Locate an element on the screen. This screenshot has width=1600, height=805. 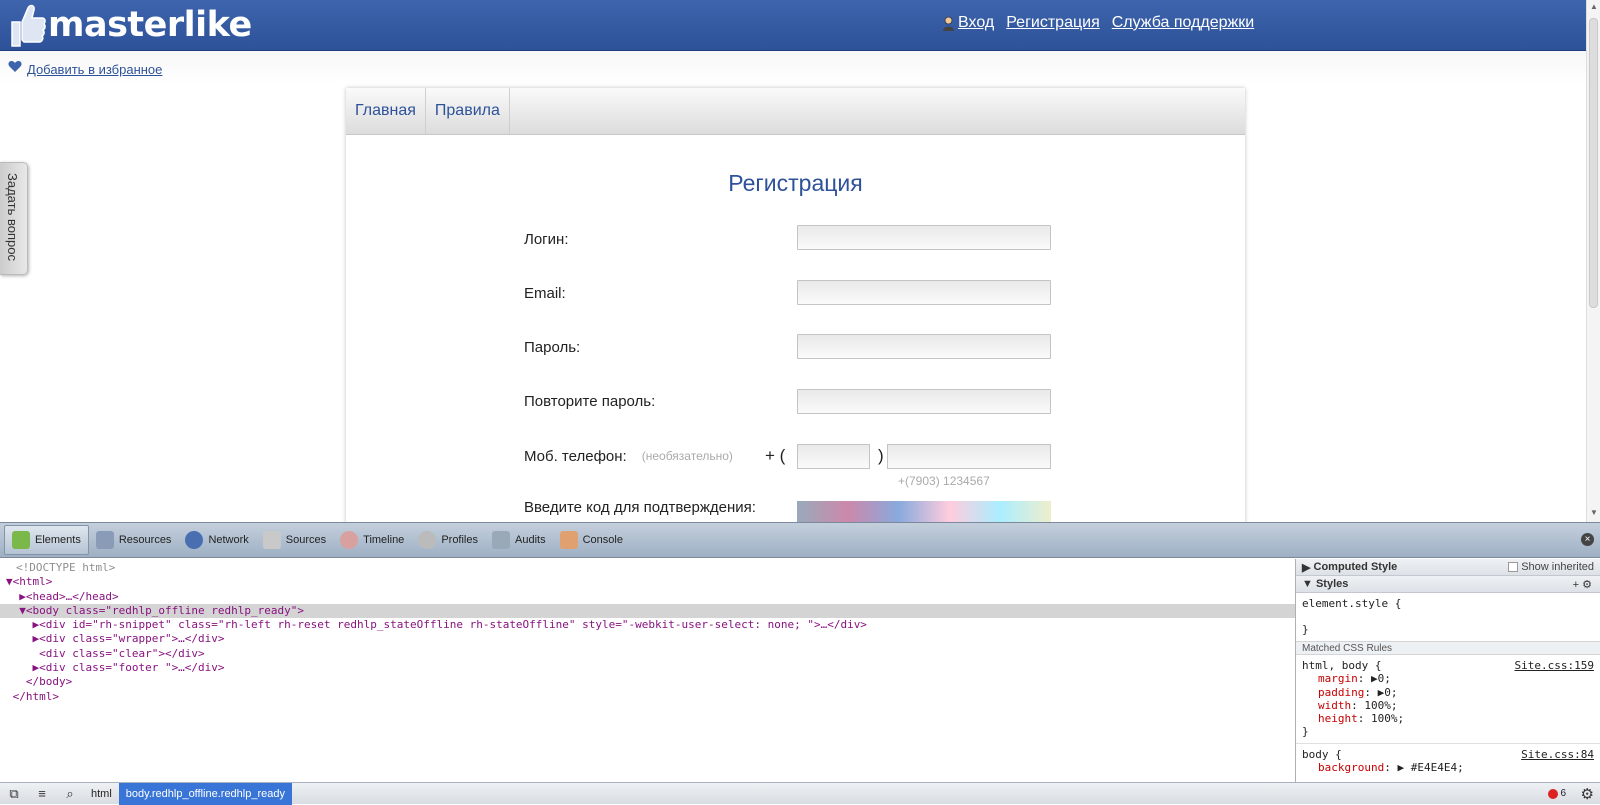
email-label: Email: is located at coordinates (545, 293).